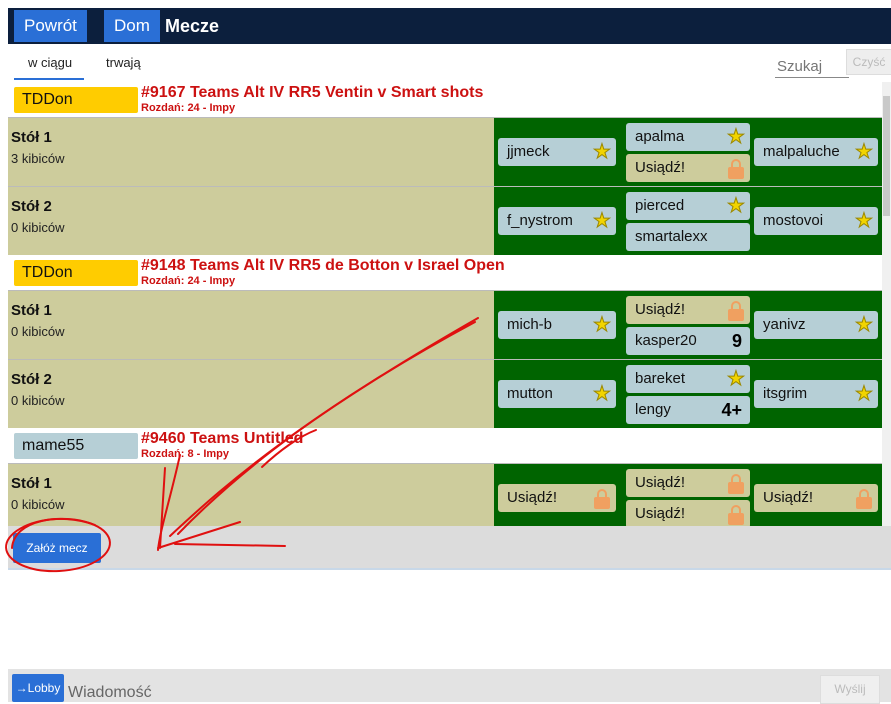  Describe the element at coordinates (449, 622) in the screenshot. I see `chat-area` at that location.